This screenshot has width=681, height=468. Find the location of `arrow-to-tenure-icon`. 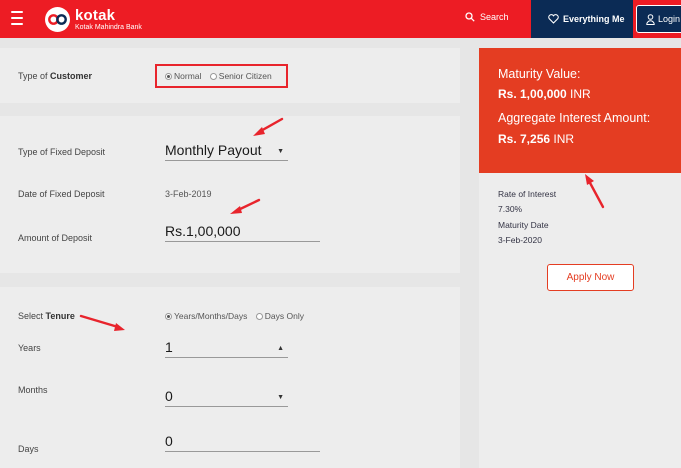

arrow-to-tenure-icon is located at coordinates (102, 322).